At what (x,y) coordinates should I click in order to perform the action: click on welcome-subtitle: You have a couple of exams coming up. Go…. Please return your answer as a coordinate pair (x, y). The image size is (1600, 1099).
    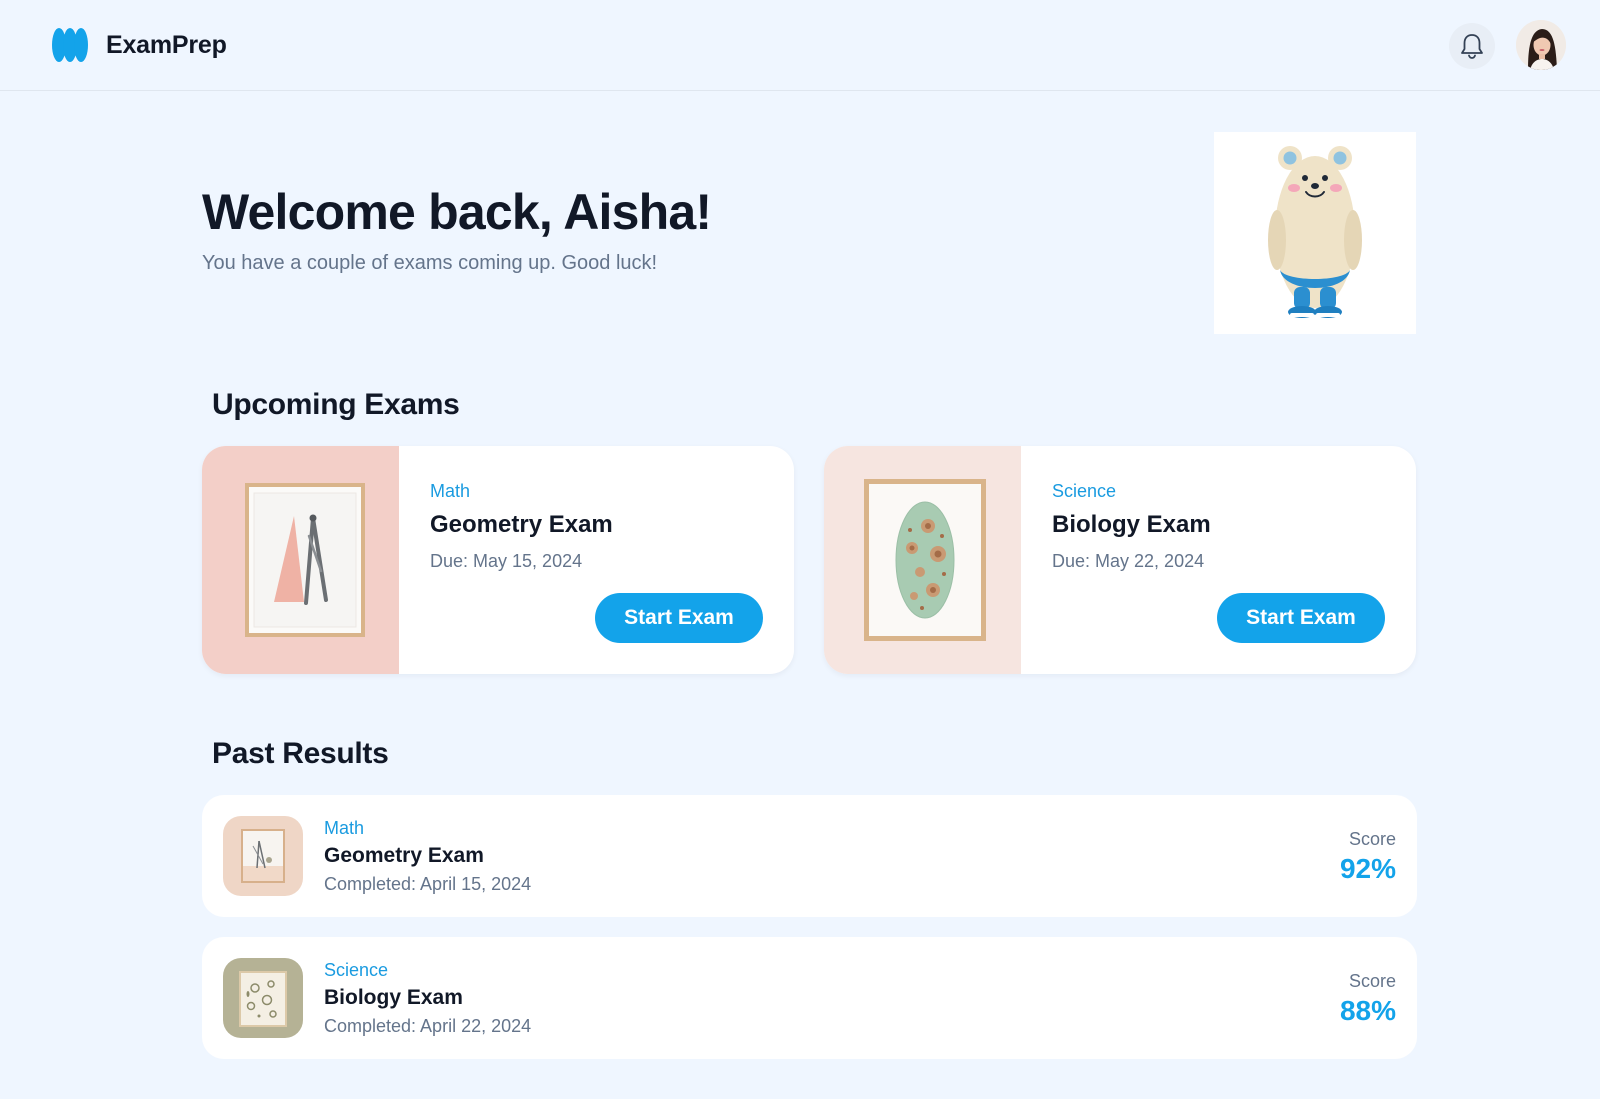
    Looking at the image, I should click on (430, 263).